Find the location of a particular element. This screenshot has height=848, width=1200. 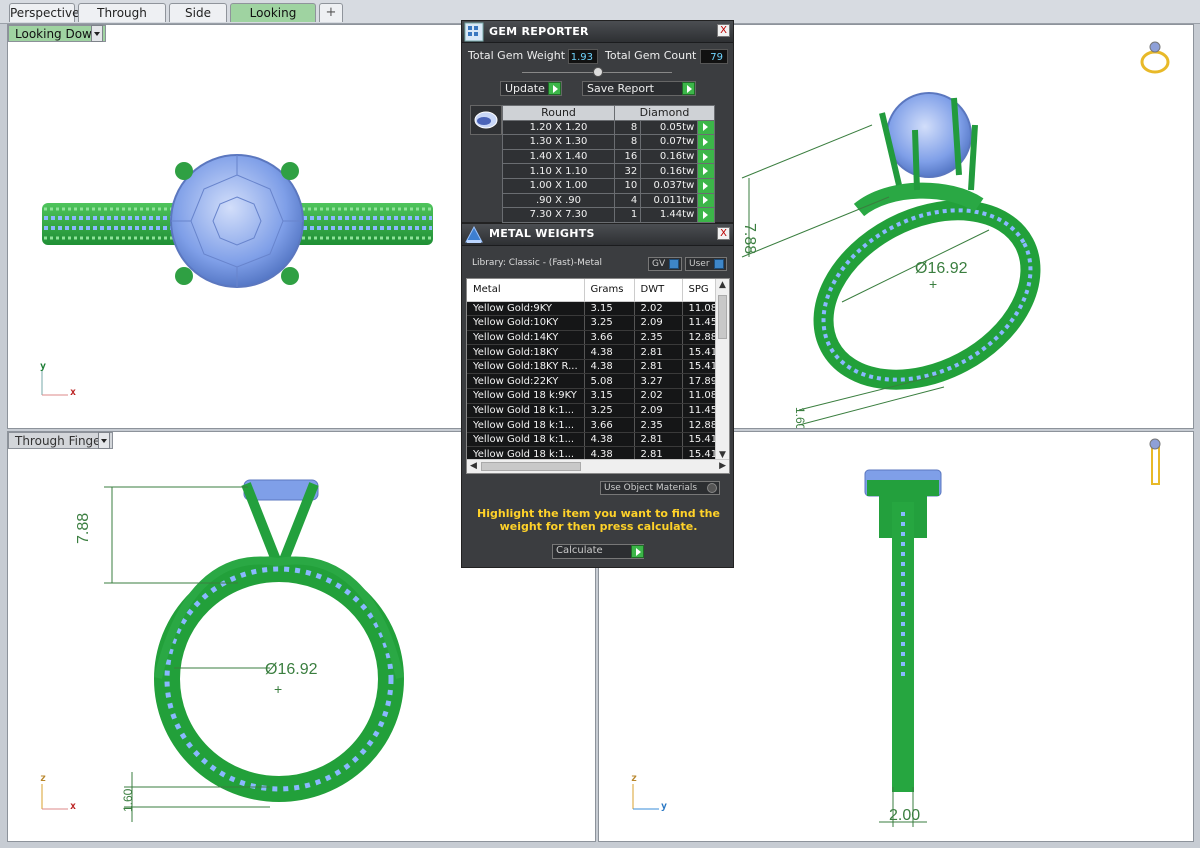

axis-label-vertical: z is located at coordinates (634, 778).